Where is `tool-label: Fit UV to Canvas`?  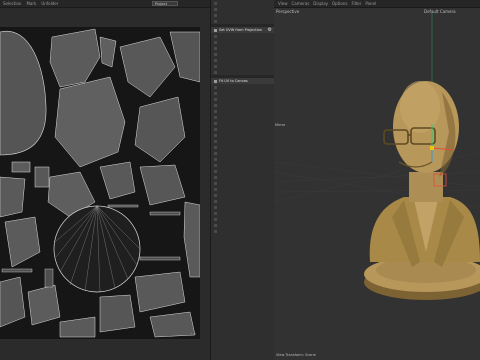 tool-label: Fit UV to Canvas is located at coordinates (233, 81).